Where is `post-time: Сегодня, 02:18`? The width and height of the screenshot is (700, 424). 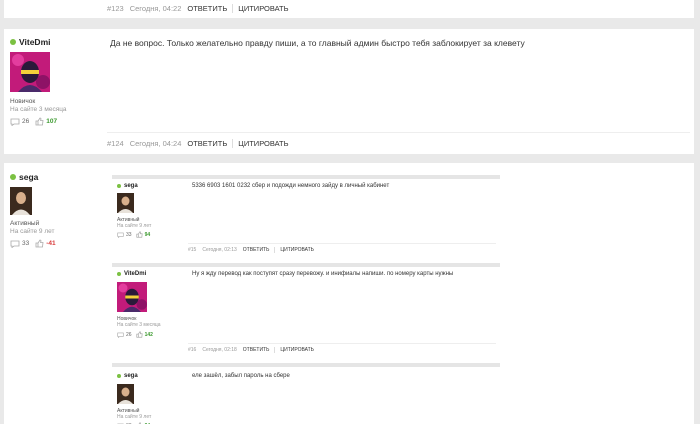 post-time: Сегодня, 02:18 is located at coordinates (219, 350).